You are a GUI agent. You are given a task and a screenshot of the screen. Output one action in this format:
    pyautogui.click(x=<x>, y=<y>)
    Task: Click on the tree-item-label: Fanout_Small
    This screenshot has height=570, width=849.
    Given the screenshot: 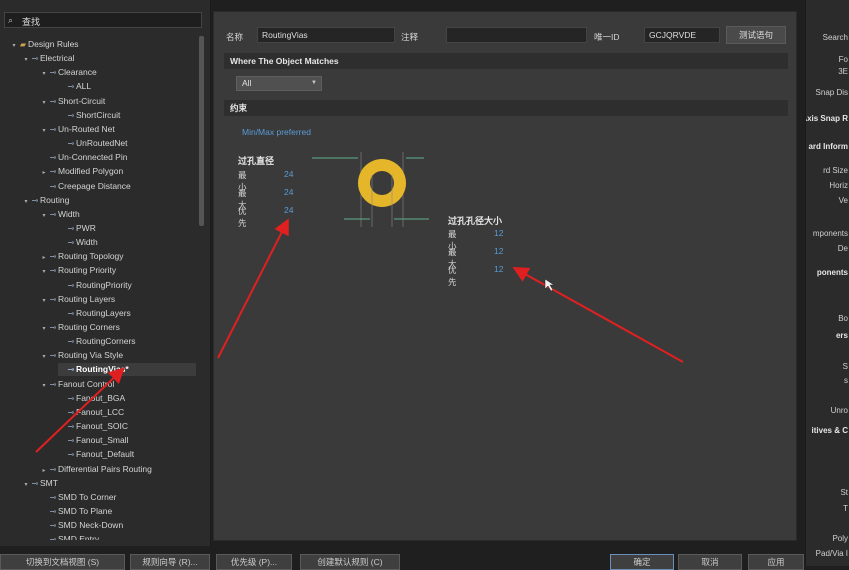 What is the action you would take?
    pyautogui.click(x=102, y=440)
    